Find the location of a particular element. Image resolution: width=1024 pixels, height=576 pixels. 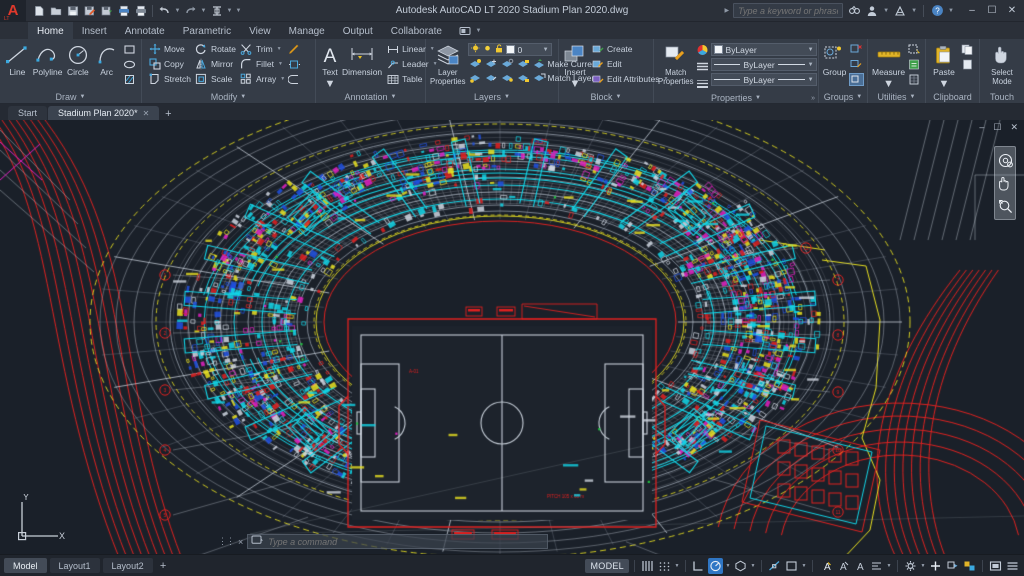

utilities-expand-caret: ▼ is located at coordinates (913, 97).